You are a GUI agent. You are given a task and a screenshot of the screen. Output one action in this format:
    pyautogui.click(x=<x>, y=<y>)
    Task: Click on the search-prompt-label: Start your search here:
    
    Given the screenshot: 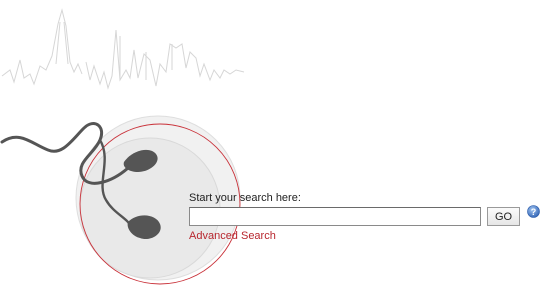 What is the action you would take?
    pyautogui.click(x=245, y=198)
    